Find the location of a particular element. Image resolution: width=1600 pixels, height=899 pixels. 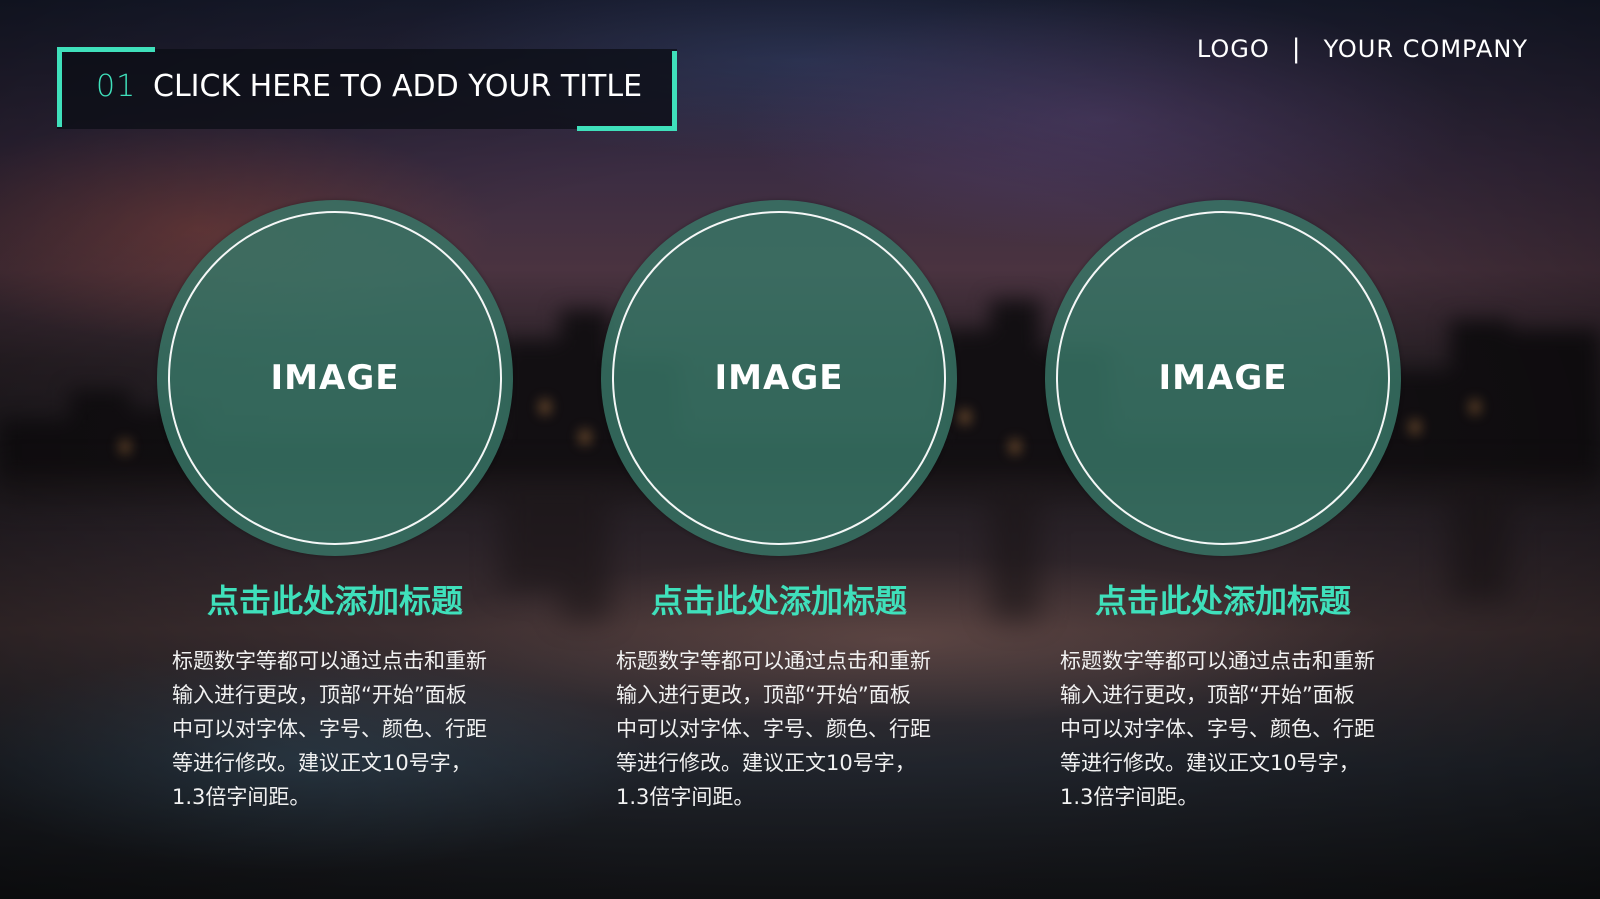

title-block: 01 CLICK HERE TO ADD YOUR TITLE is located at coordinates (367, 89).